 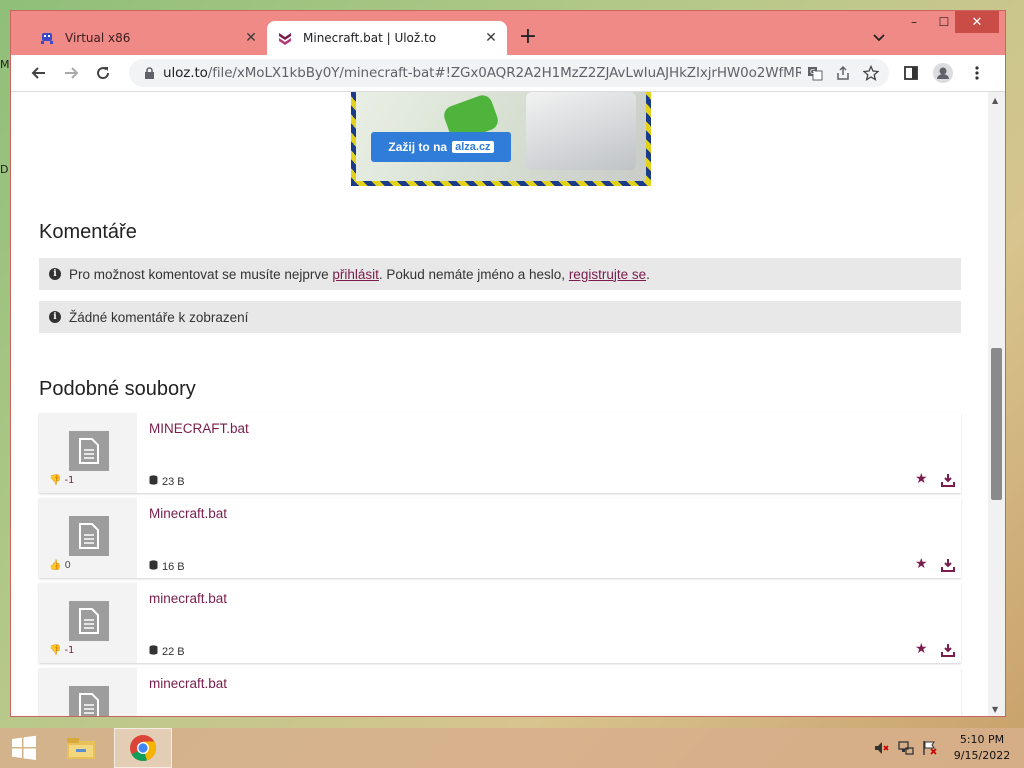 I want to click on login-link: přihlásit, so click(x=355, y=274).